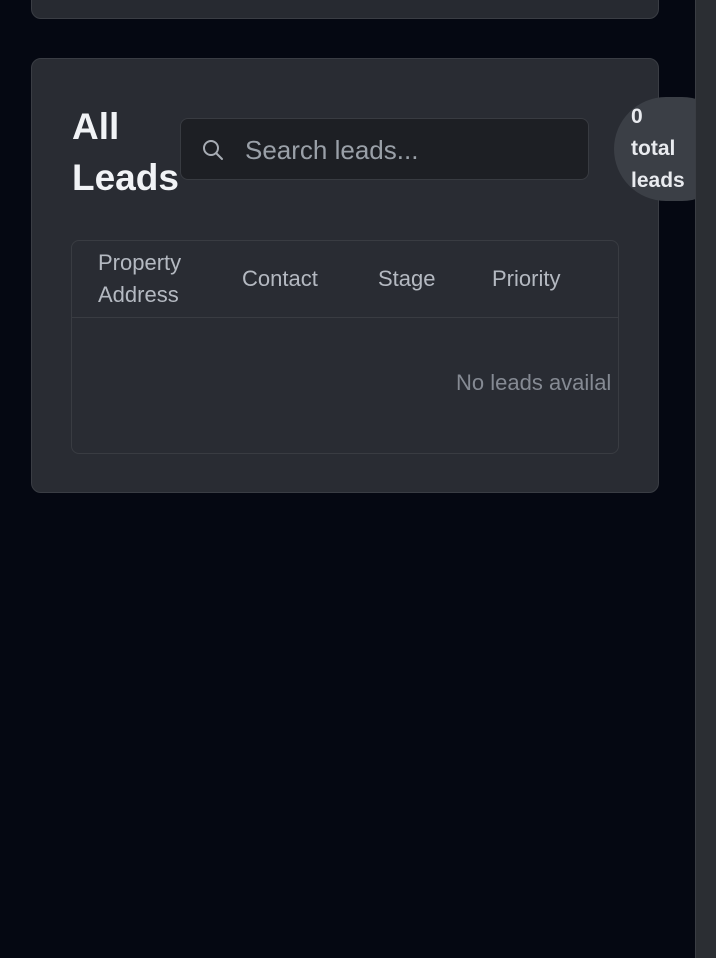 The image size is (716, 958). What do you see at coordinates (125, 152) in the screenshot?
I see `page-title: All Leads` at bounding box center [125, 152].